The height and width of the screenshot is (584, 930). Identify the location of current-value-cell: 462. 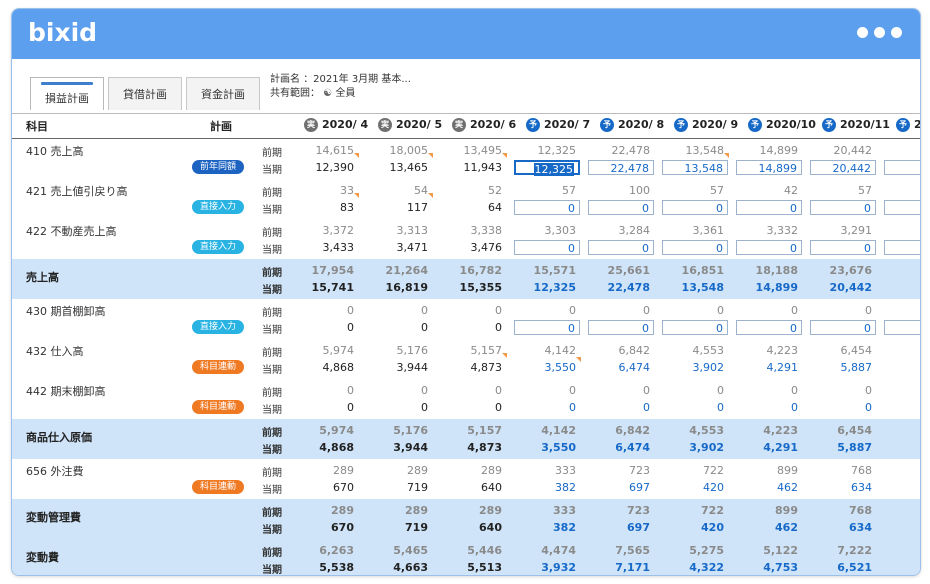
(787, 487).